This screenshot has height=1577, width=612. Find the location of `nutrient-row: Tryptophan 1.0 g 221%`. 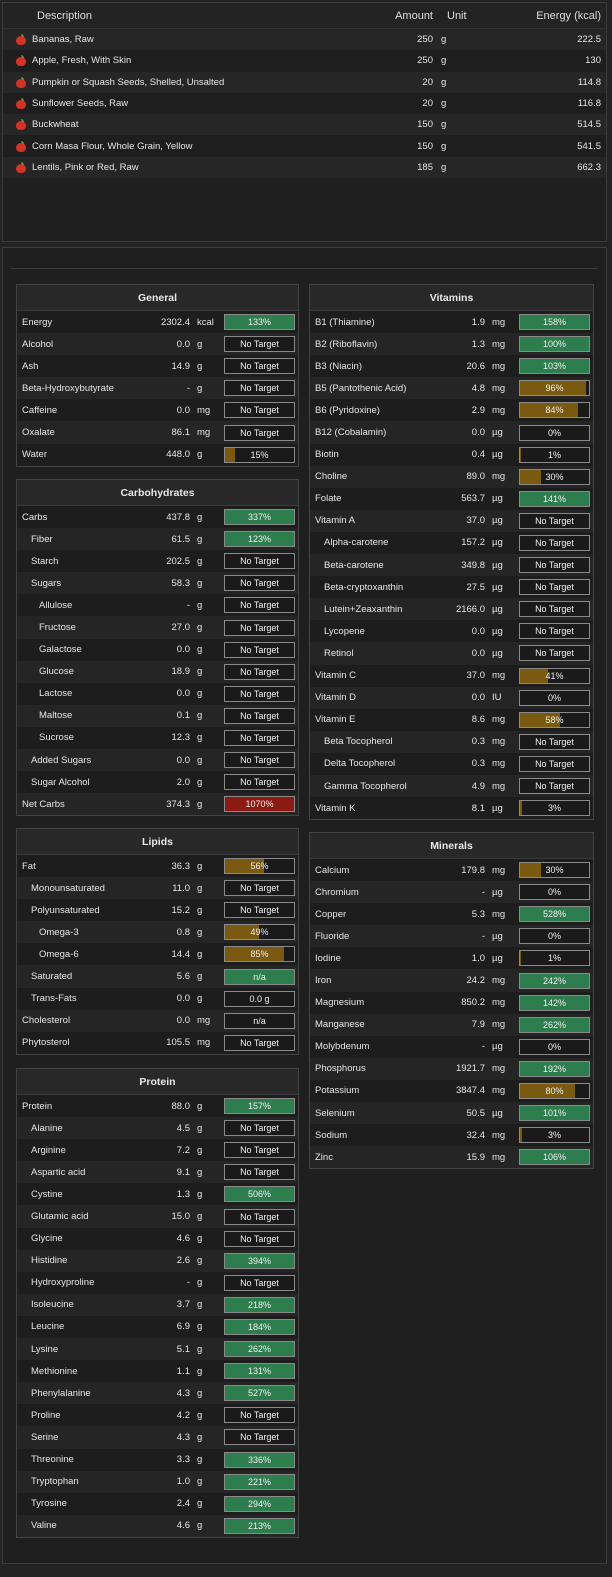

nutrient-row: Tryptophan 1.0 g 221% is located at coordinates (157, 1481).